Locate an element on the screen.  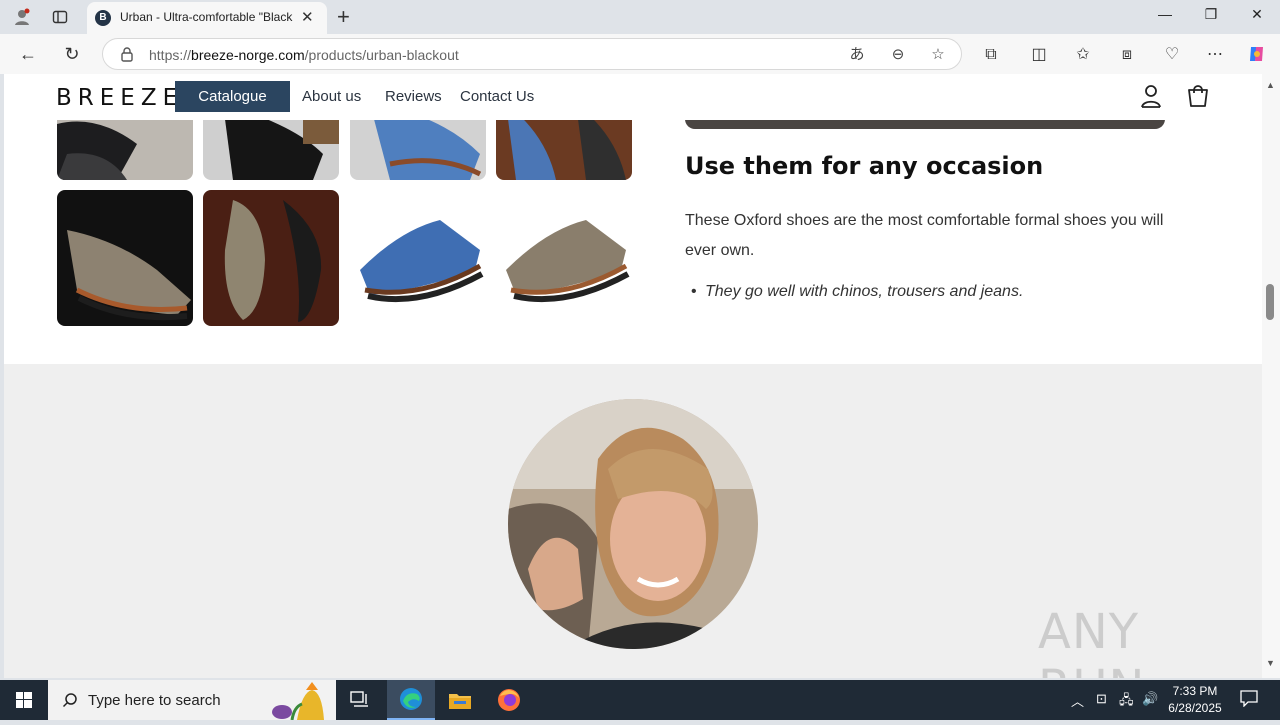
copilot-icon is located at coordinates (1257, 55).